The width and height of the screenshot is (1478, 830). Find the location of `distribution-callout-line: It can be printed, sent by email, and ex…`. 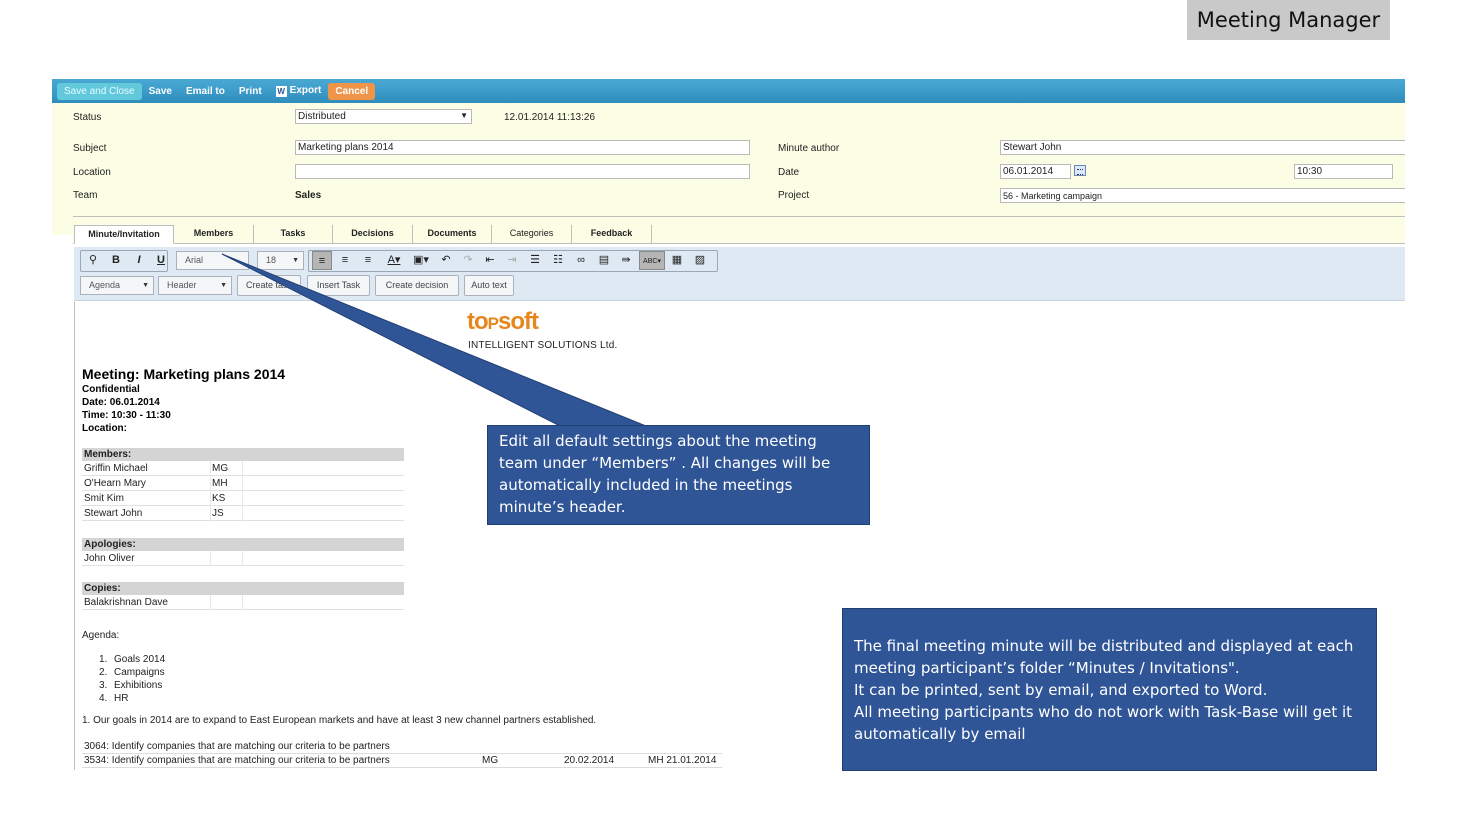

distribution-callout-line: It can be printed, sent by email, and ex… is located at coordinates (1061, 690).